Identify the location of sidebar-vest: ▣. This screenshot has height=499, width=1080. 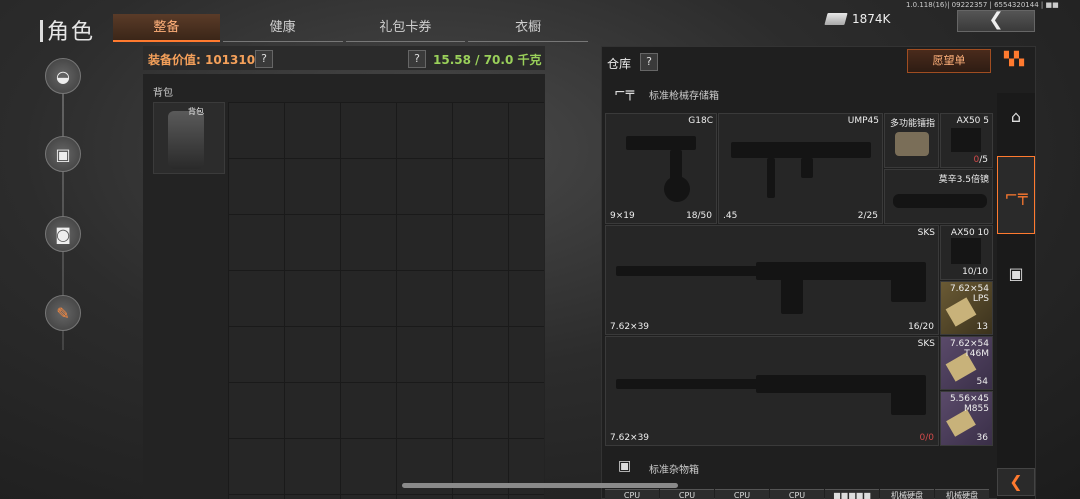
(63, 154).